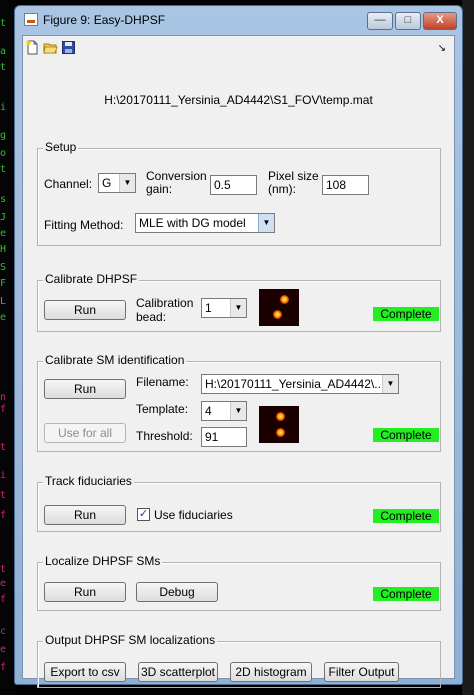 This screenshot has height=695, width=474. What do you see at coordinates (178, 672) in the screenshot?
I see `scatterplot-3d-button: 3D scatterplot` at bounding box center [178, 672].